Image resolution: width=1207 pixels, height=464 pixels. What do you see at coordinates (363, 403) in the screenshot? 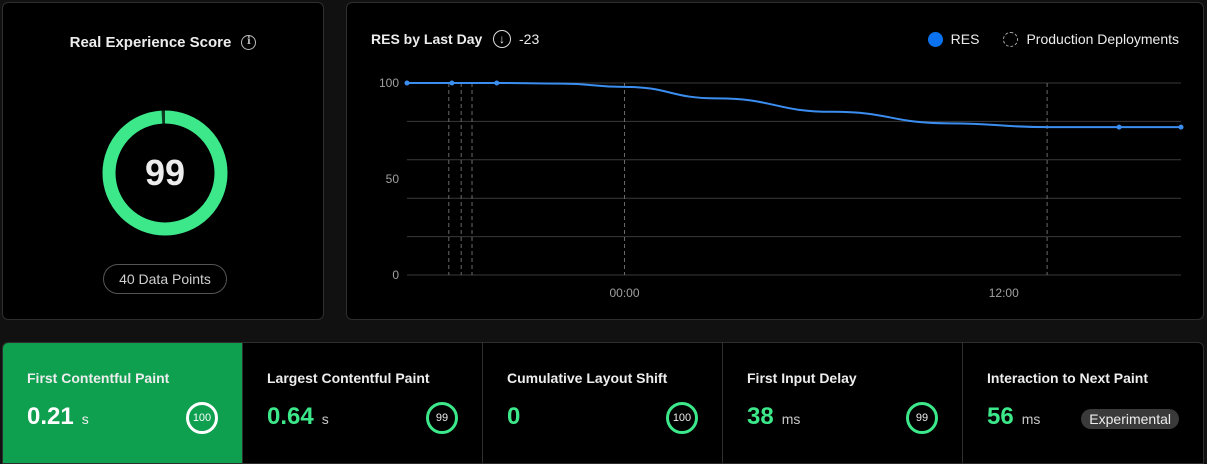
I see `metric-card: Largest Contentful Paint 0.64 s 99` at bounding box center [363, 403].